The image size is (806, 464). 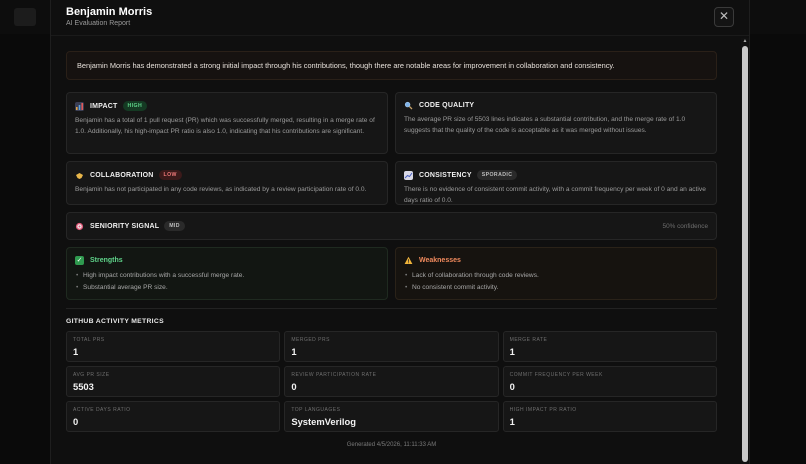 I want to click on metric-avg-pr-size: AVG PR SIZE 5503, so click(x=173, y=381).